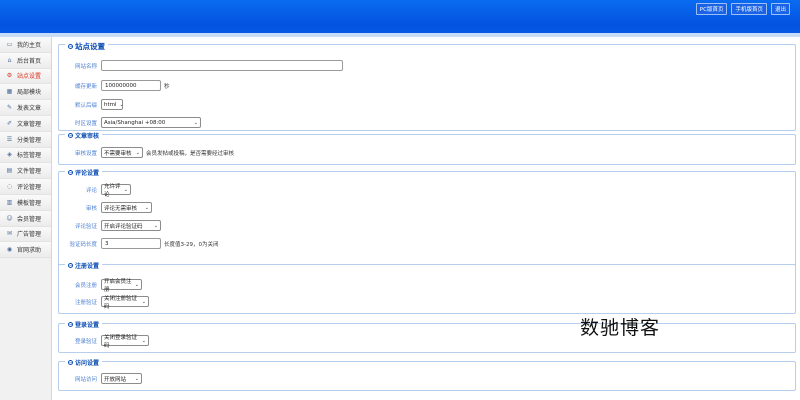 The height and width of the screenshot is (400, 800). I want to click on register-heading: − 注册设置, so click(84, 265).